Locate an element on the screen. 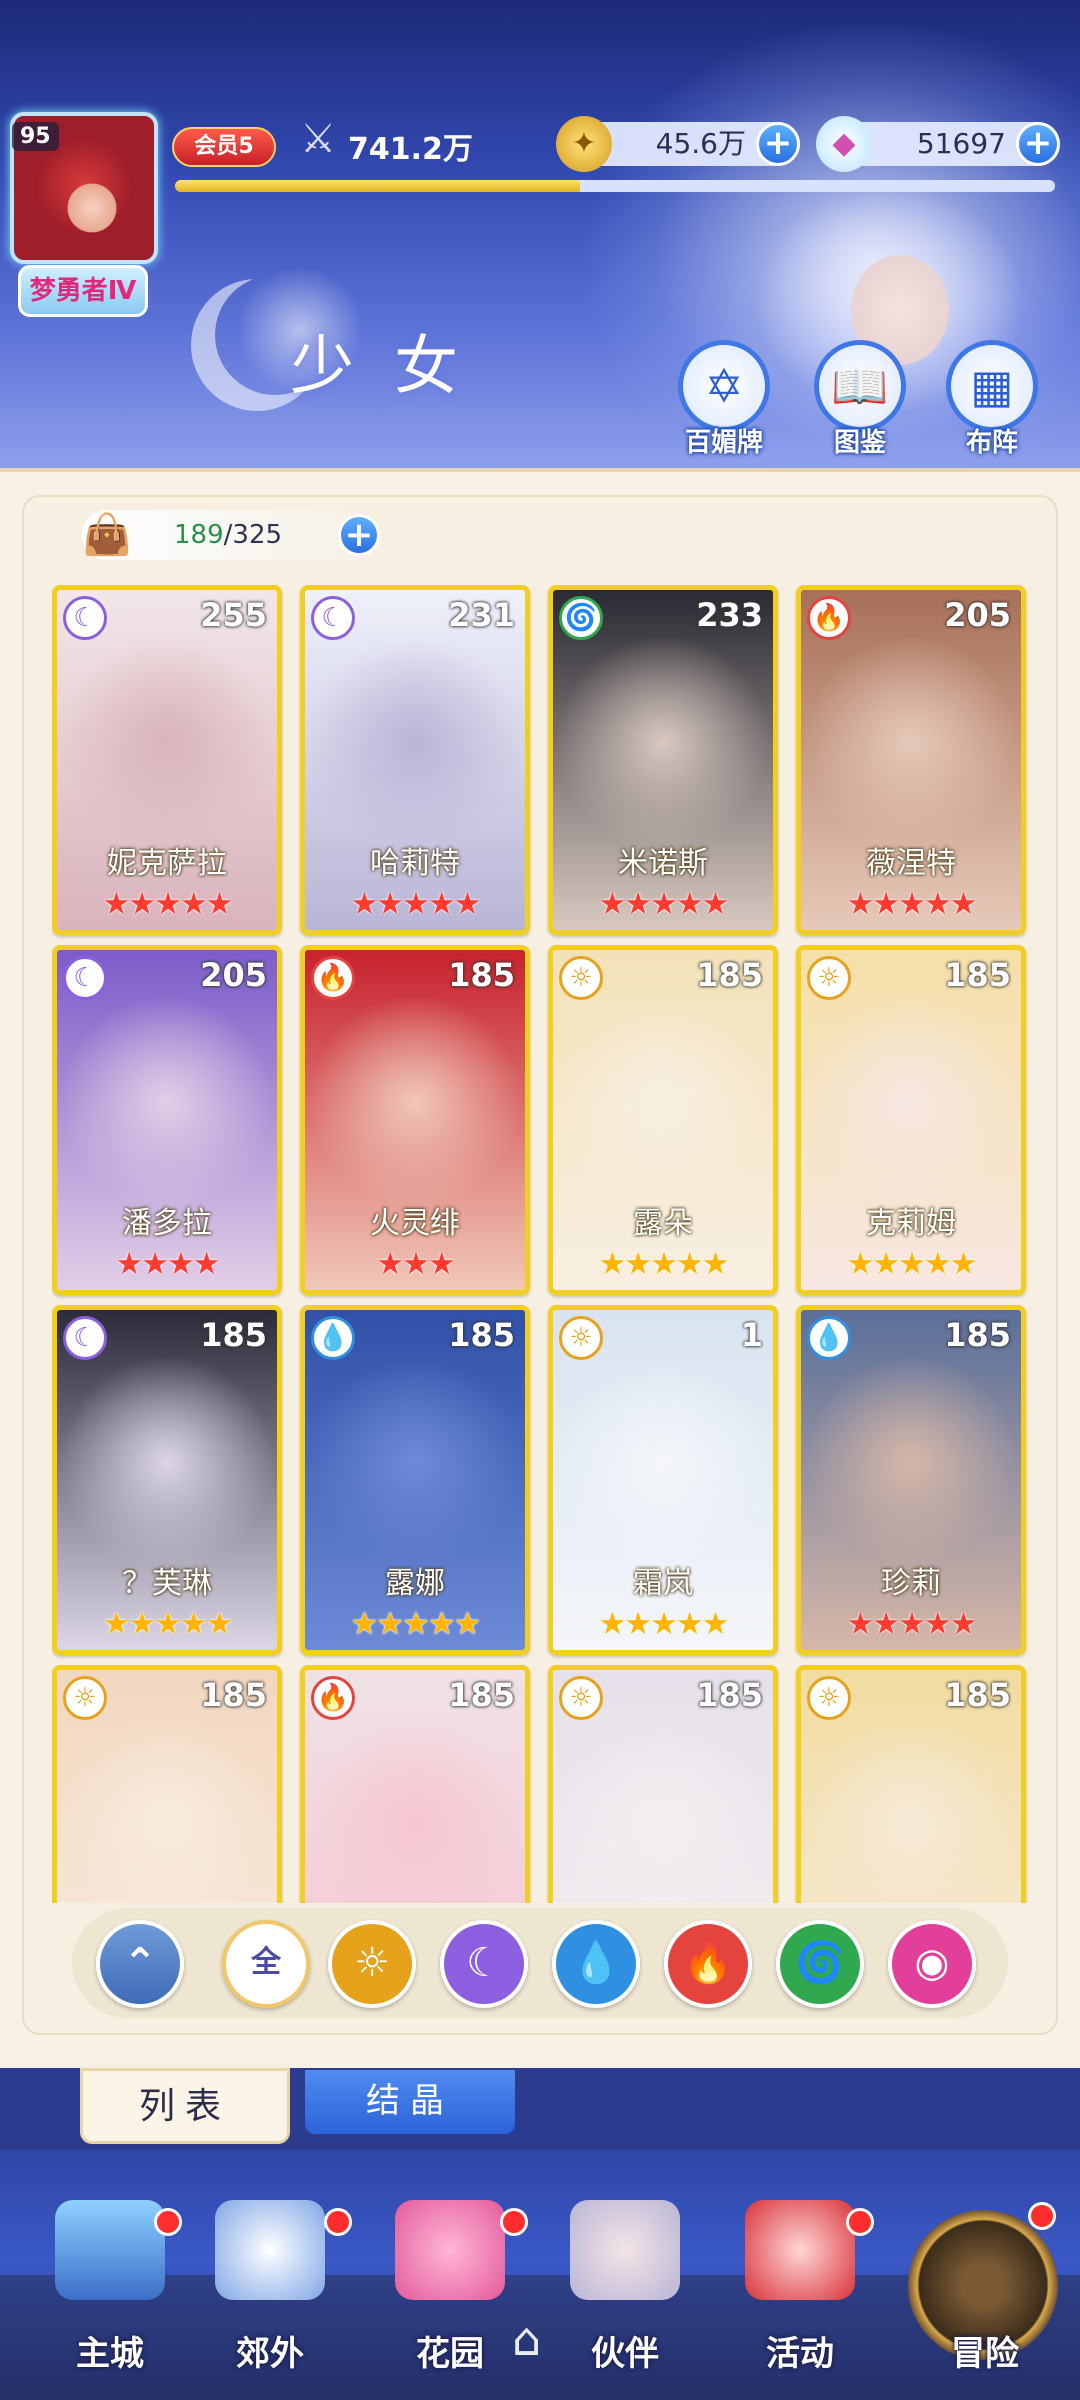  element-water-icon: 💧 is located at coordinates (829, 1338).